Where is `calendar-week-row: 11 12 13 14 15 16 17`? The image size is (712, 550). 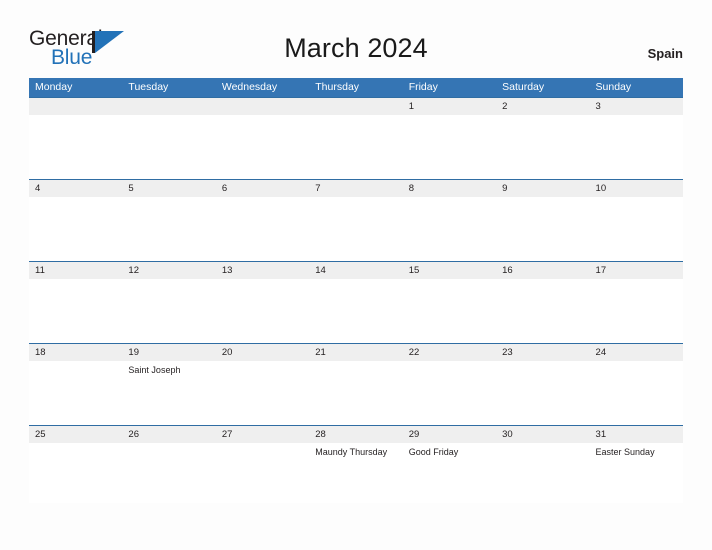
calendar-week-row: 11 12 13 14 15 16 17 is located at coordinates (356, 302).